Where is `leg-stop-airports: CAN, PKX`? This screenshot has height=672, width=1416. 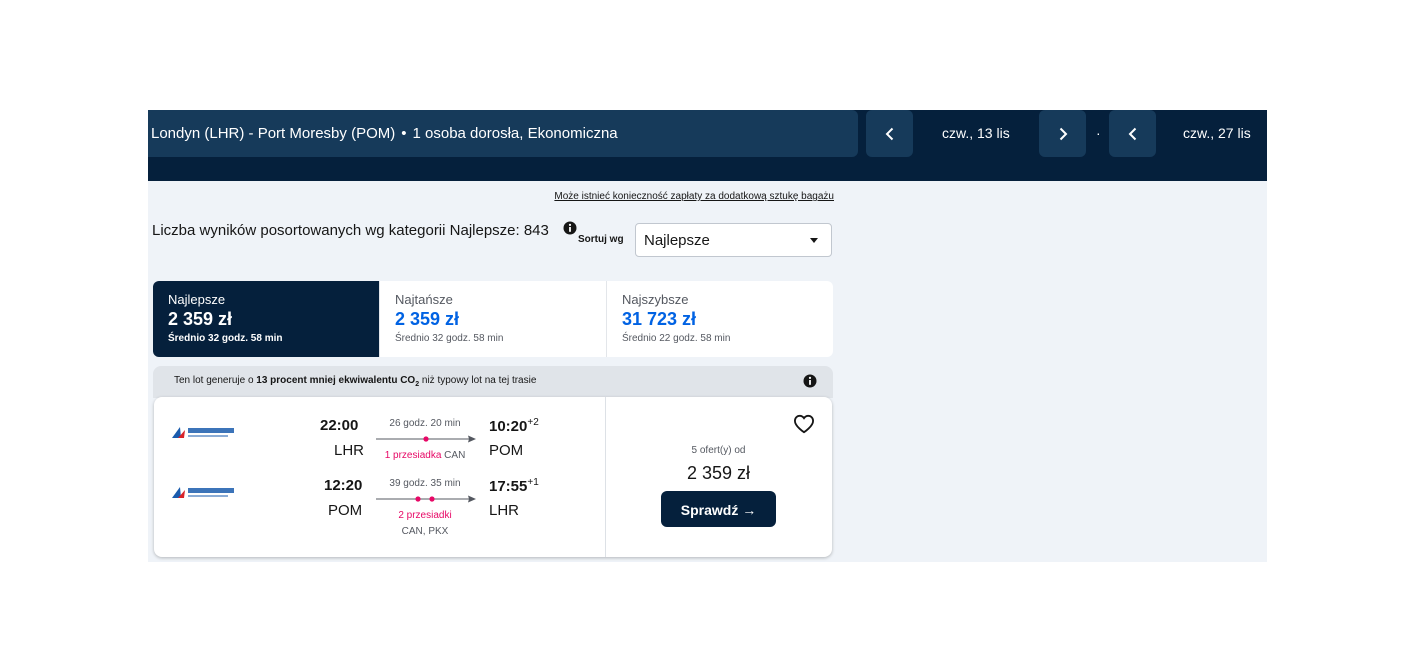
leg-stop-airports: CAN, PKX is located at coordinates (425, 531).